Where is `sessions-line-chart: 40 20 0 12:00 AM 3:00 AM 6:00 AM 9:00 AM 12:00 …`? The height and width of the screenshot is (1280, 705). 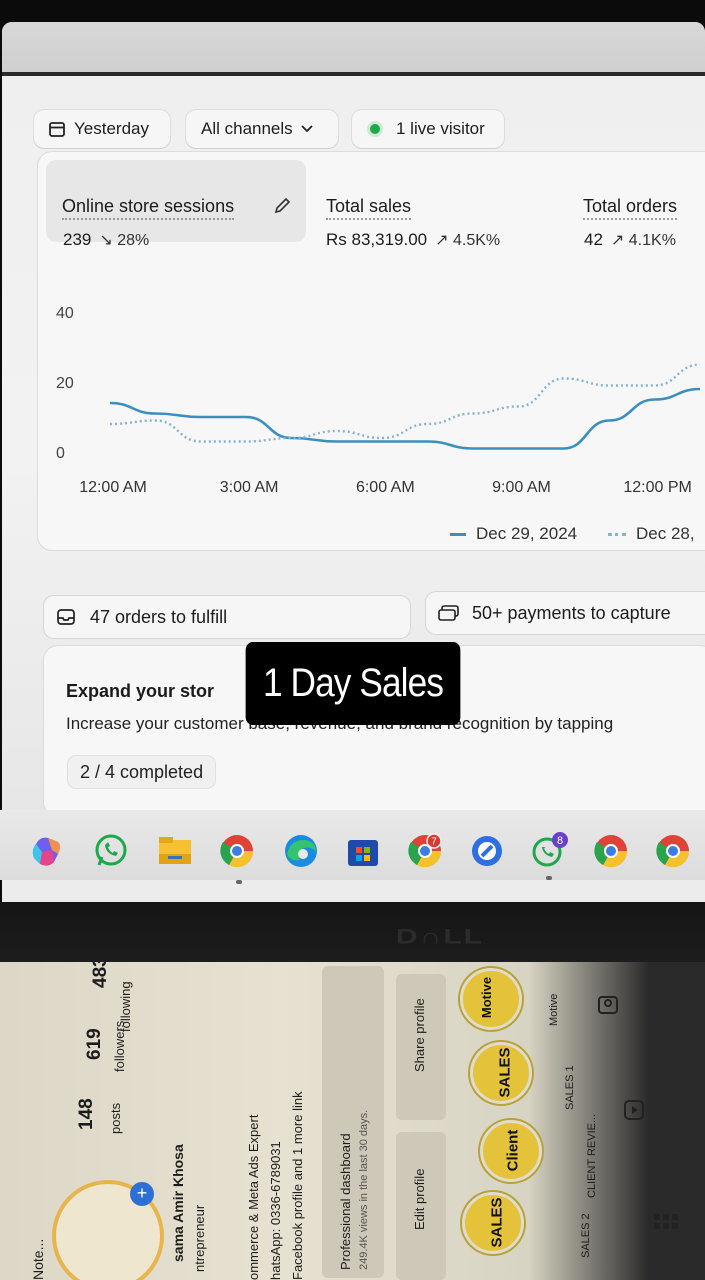 sessions-line-chart: 40 20 0 12:00 AM 3:00 AM 6:00 AM 9:00 AM 12:00 … is located at coordinates (378, 400).